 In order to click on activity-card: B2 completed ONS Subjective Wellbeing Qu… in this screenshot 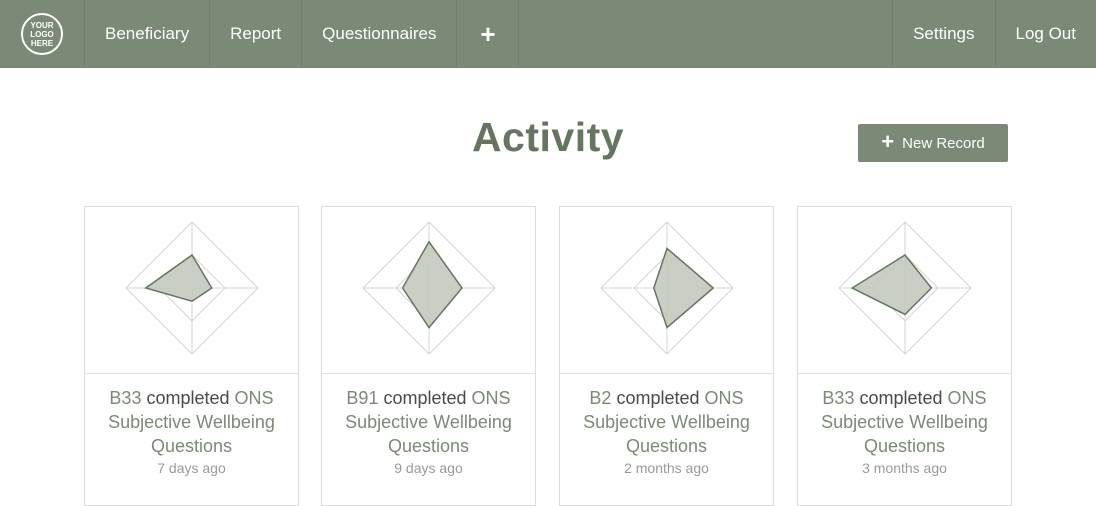, I will do `click(666, 356)`.